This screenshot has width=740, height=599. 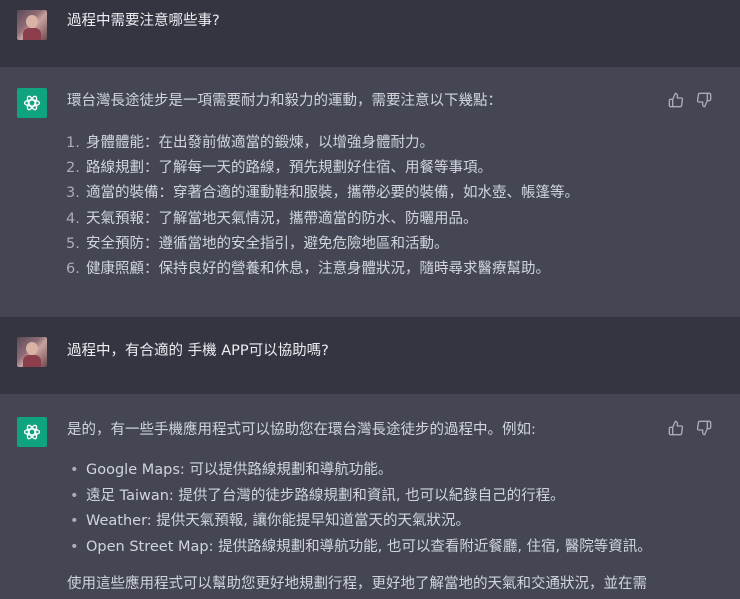 I want to click on list-item: 3. 適當的裝備：穿著合適的運動鞋和服裝，攜帶必要的裝備，如水壺、帳篷等。, so click(x=322, y=193).